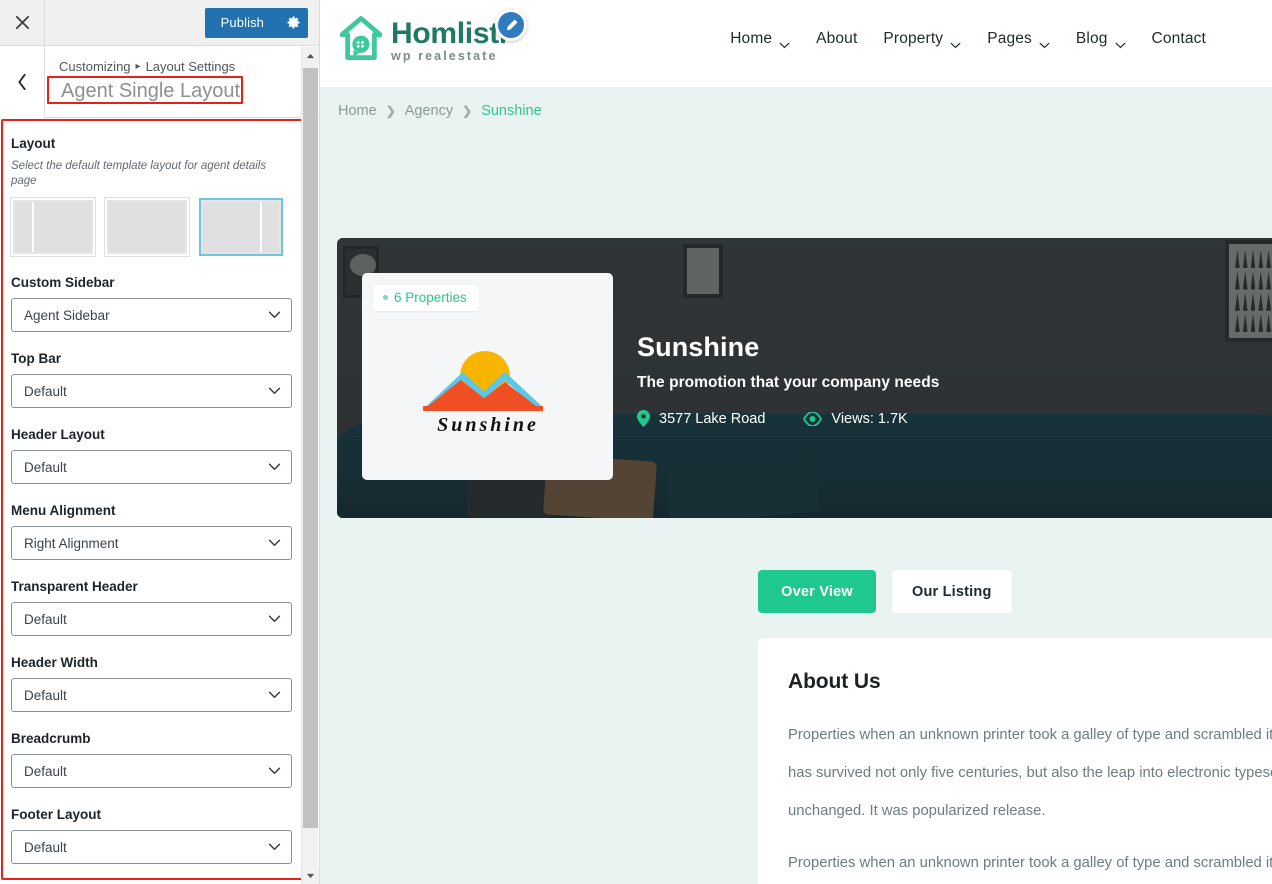 Image resolution: width=1272 pixels, height=884 pixels. I want to click on breadcrumb-item-agency: Agency, so click(429, 111).